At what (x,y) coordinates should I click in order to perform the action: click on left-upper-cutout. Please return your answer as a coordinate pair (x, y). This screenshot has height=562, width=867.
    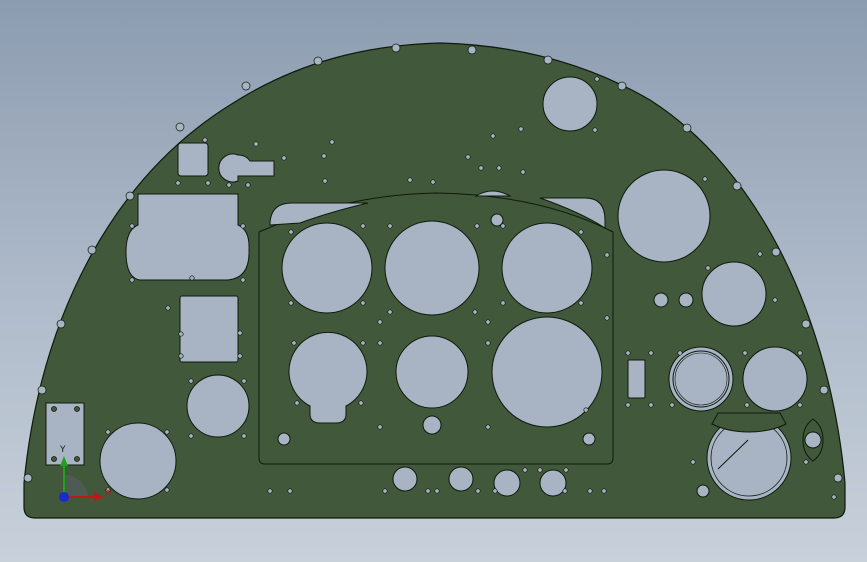
    Looking at the image, I should click on (187, 237).